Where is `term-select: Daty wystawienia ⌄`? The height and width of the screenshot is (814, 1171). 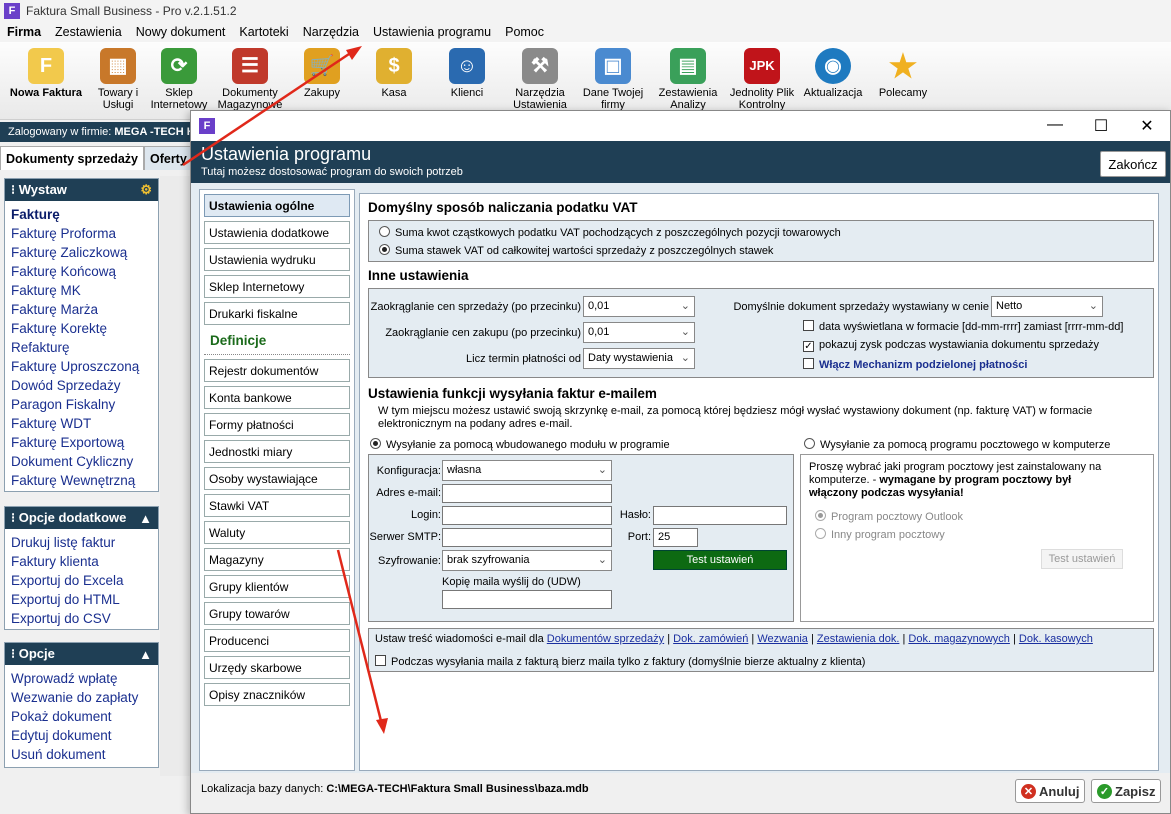 term-select: Daty wystawienia ⌄ is located at coordinates (639, 358).